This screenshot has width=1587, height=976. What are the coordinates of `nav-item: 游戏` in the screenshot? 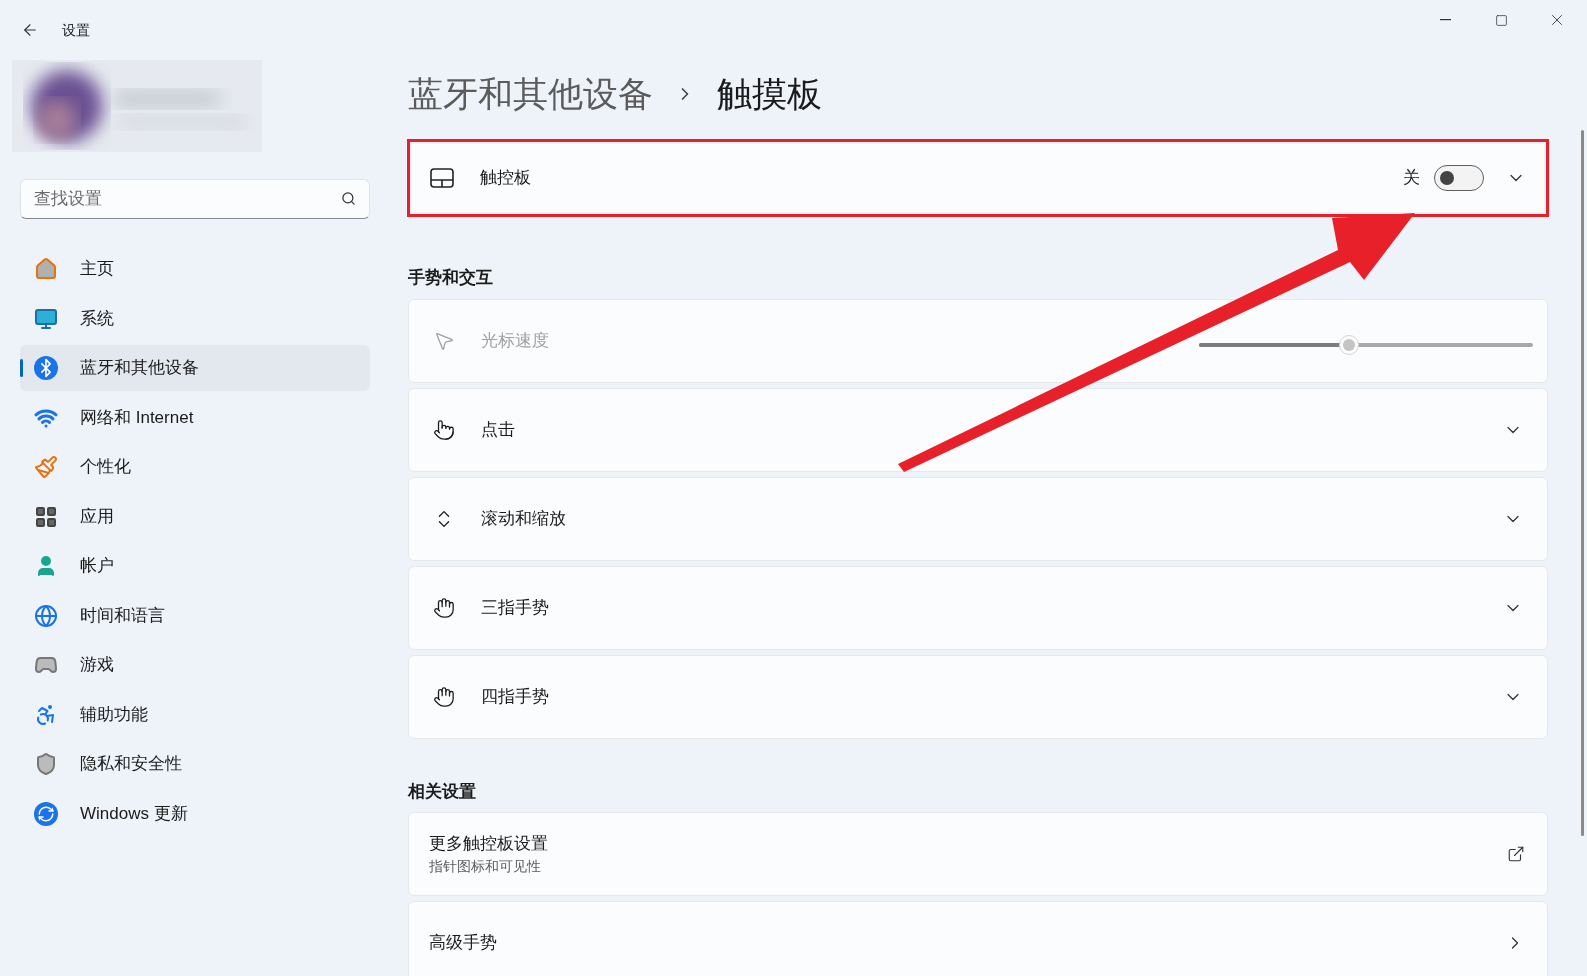 It's located at (195, 665).